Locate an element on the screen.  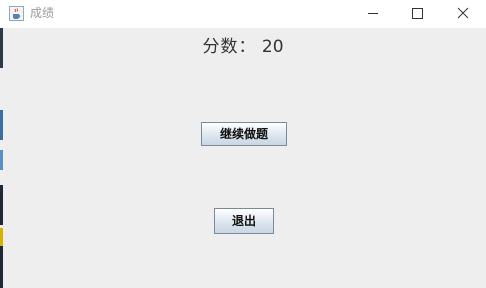
score-display: 分数： 20 is located at coordinates (243, 47).